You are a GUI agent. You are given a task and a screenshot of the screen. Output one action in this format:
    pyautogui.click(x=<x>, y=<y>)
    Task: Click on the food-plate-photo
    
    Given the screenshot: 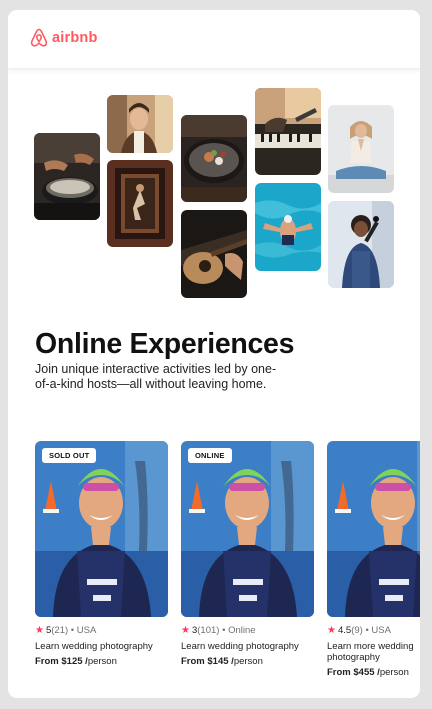 What is the action you would take?
    pyautogui.click(x=214, y=158)
    